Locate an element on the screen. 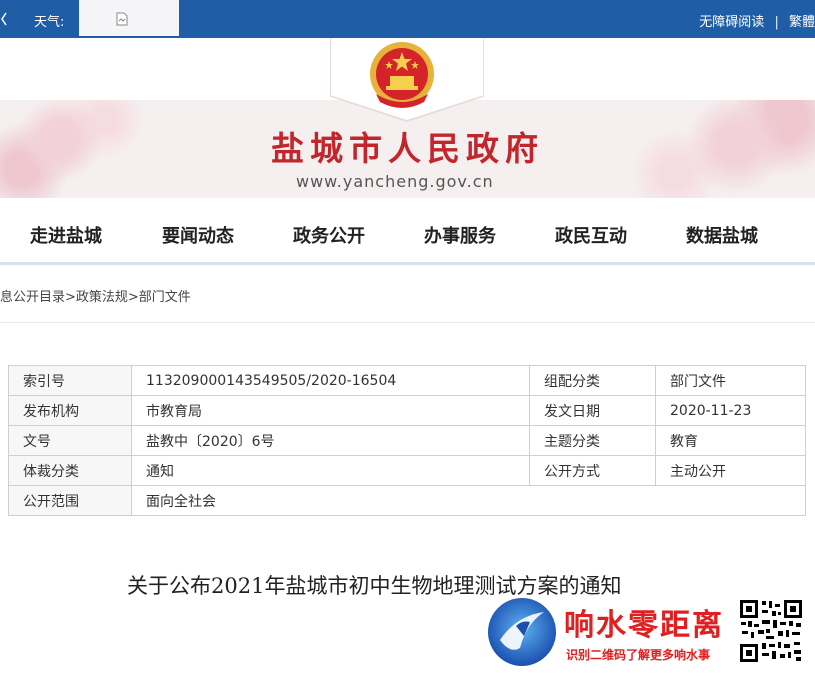  caret-left-icon is located at coordinates (4, 19).